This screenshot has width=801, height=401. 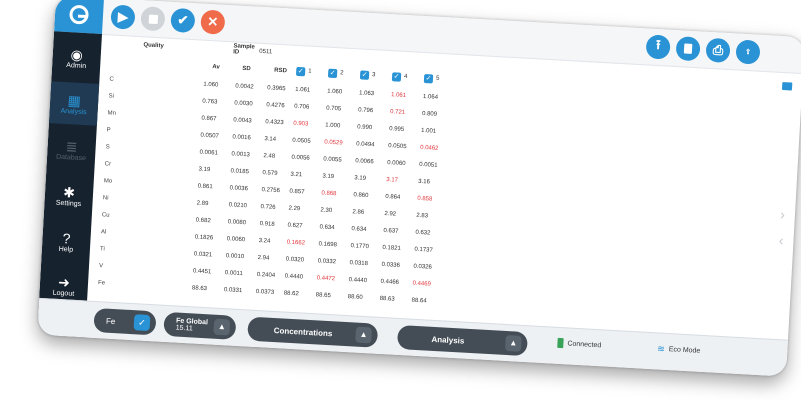 I want to click on reject-button: ✕, so click(x=213, y=22).